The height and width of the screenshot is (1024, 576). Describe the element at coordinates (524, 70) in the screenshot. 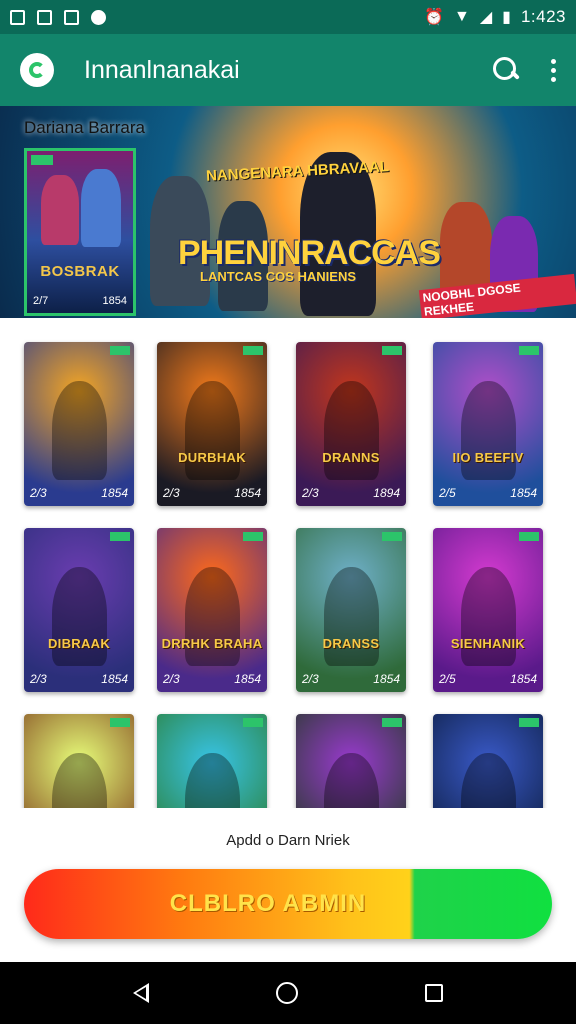

I see `app-actions` at that location.